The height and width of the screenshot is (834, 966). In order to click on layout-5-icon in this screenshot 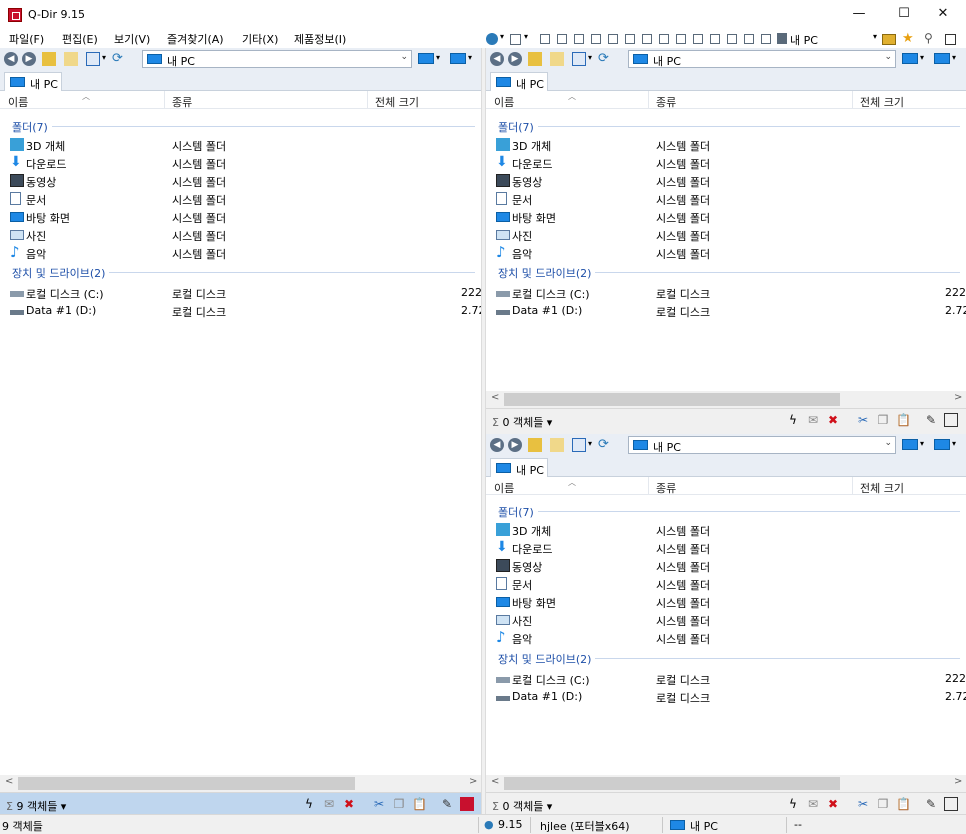, I will do `click(613, 39)`.